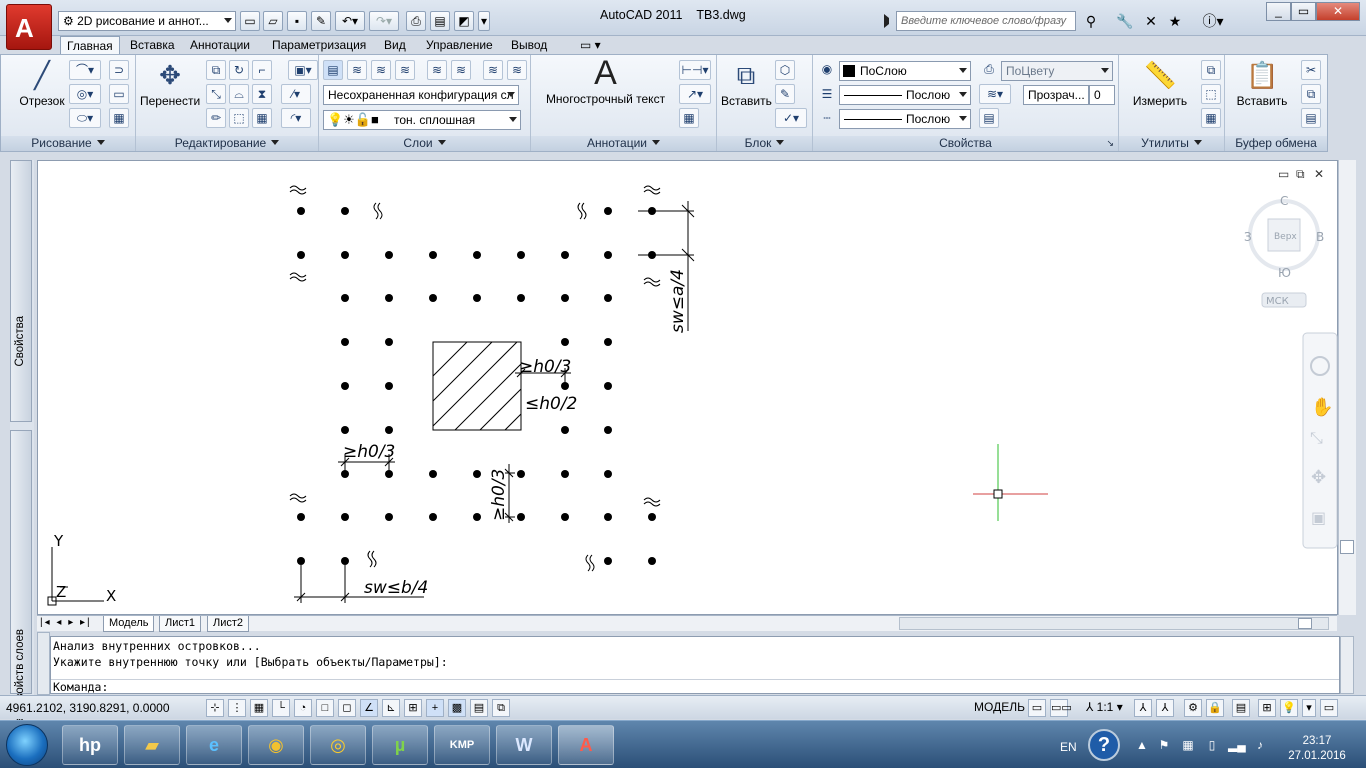  I want to click on orbit-icon: ✥, so click(1318, 477).